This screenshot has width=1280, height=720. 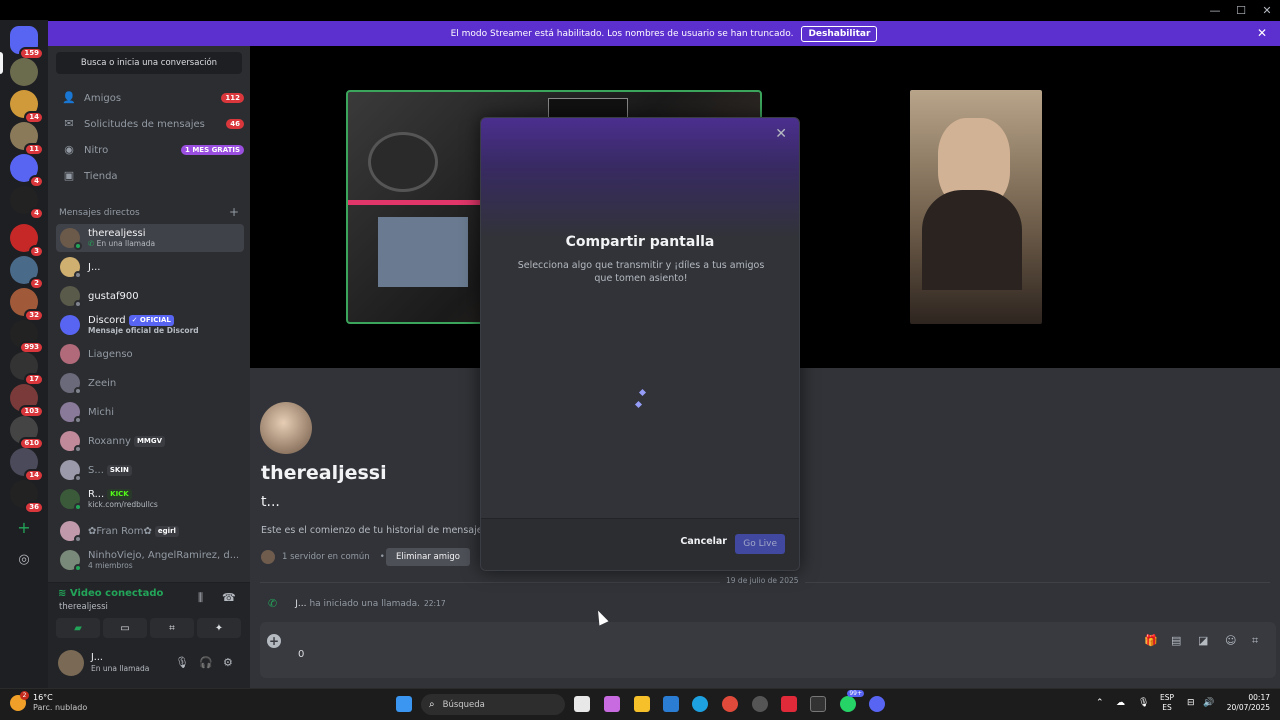 I want to click on server-icon: 36, so click(x=27, y=497).